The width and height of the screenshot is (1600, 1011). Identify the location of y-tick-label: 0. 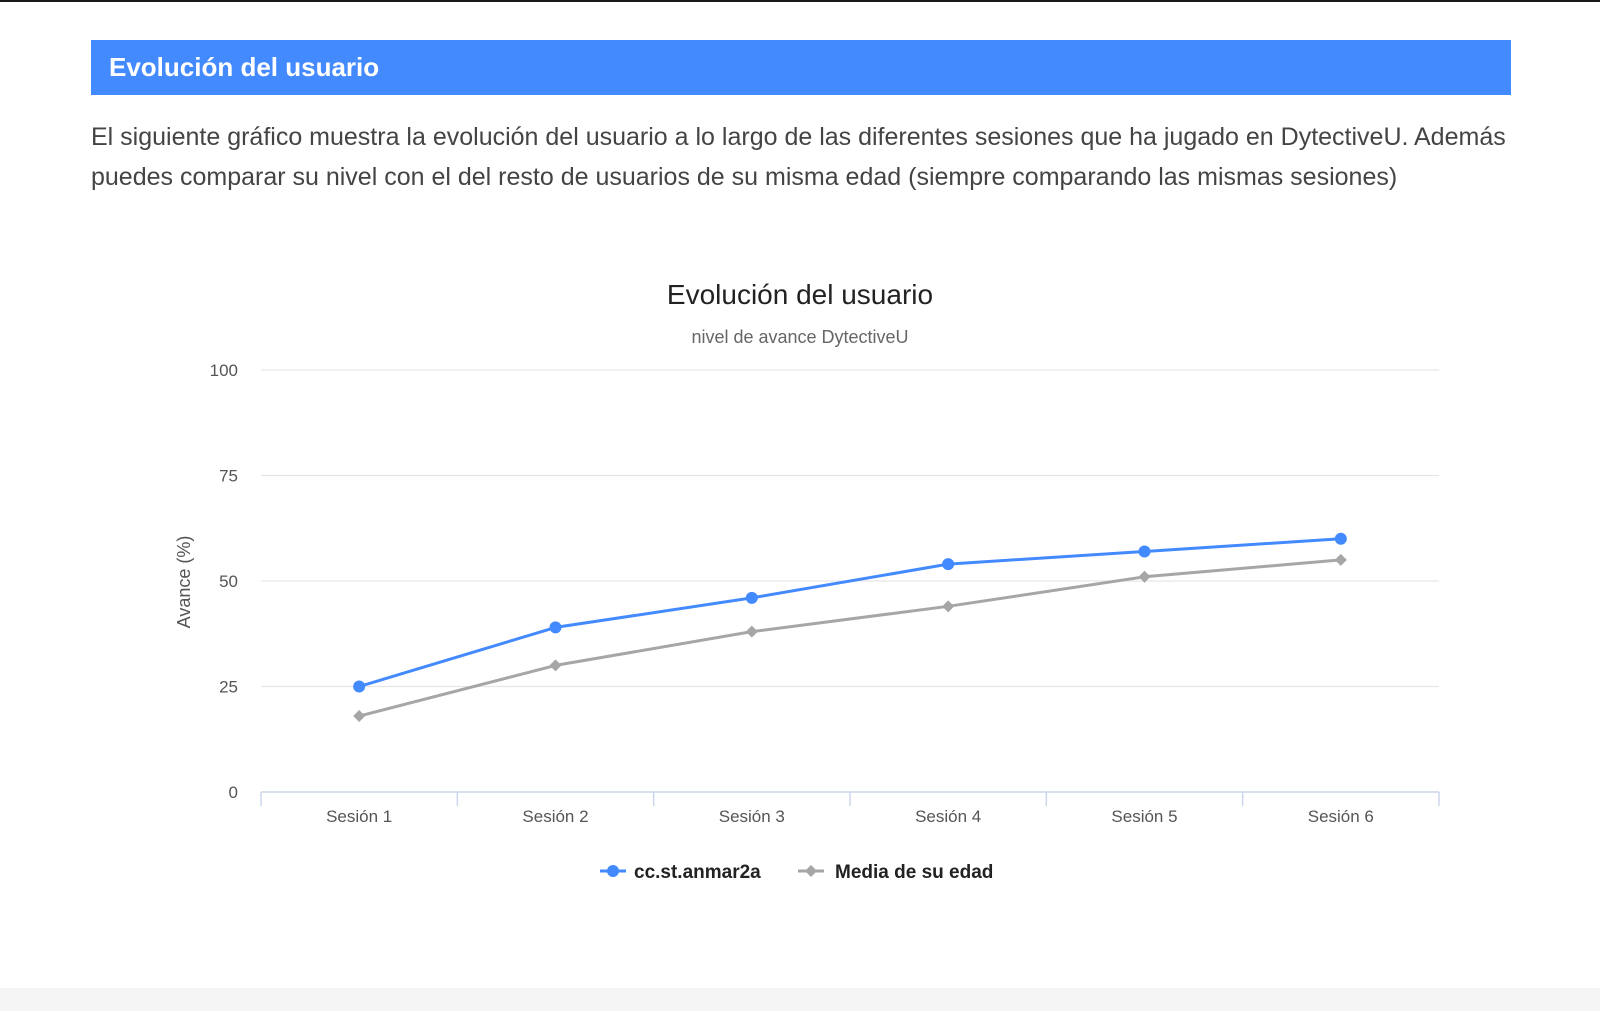
(233, 792).